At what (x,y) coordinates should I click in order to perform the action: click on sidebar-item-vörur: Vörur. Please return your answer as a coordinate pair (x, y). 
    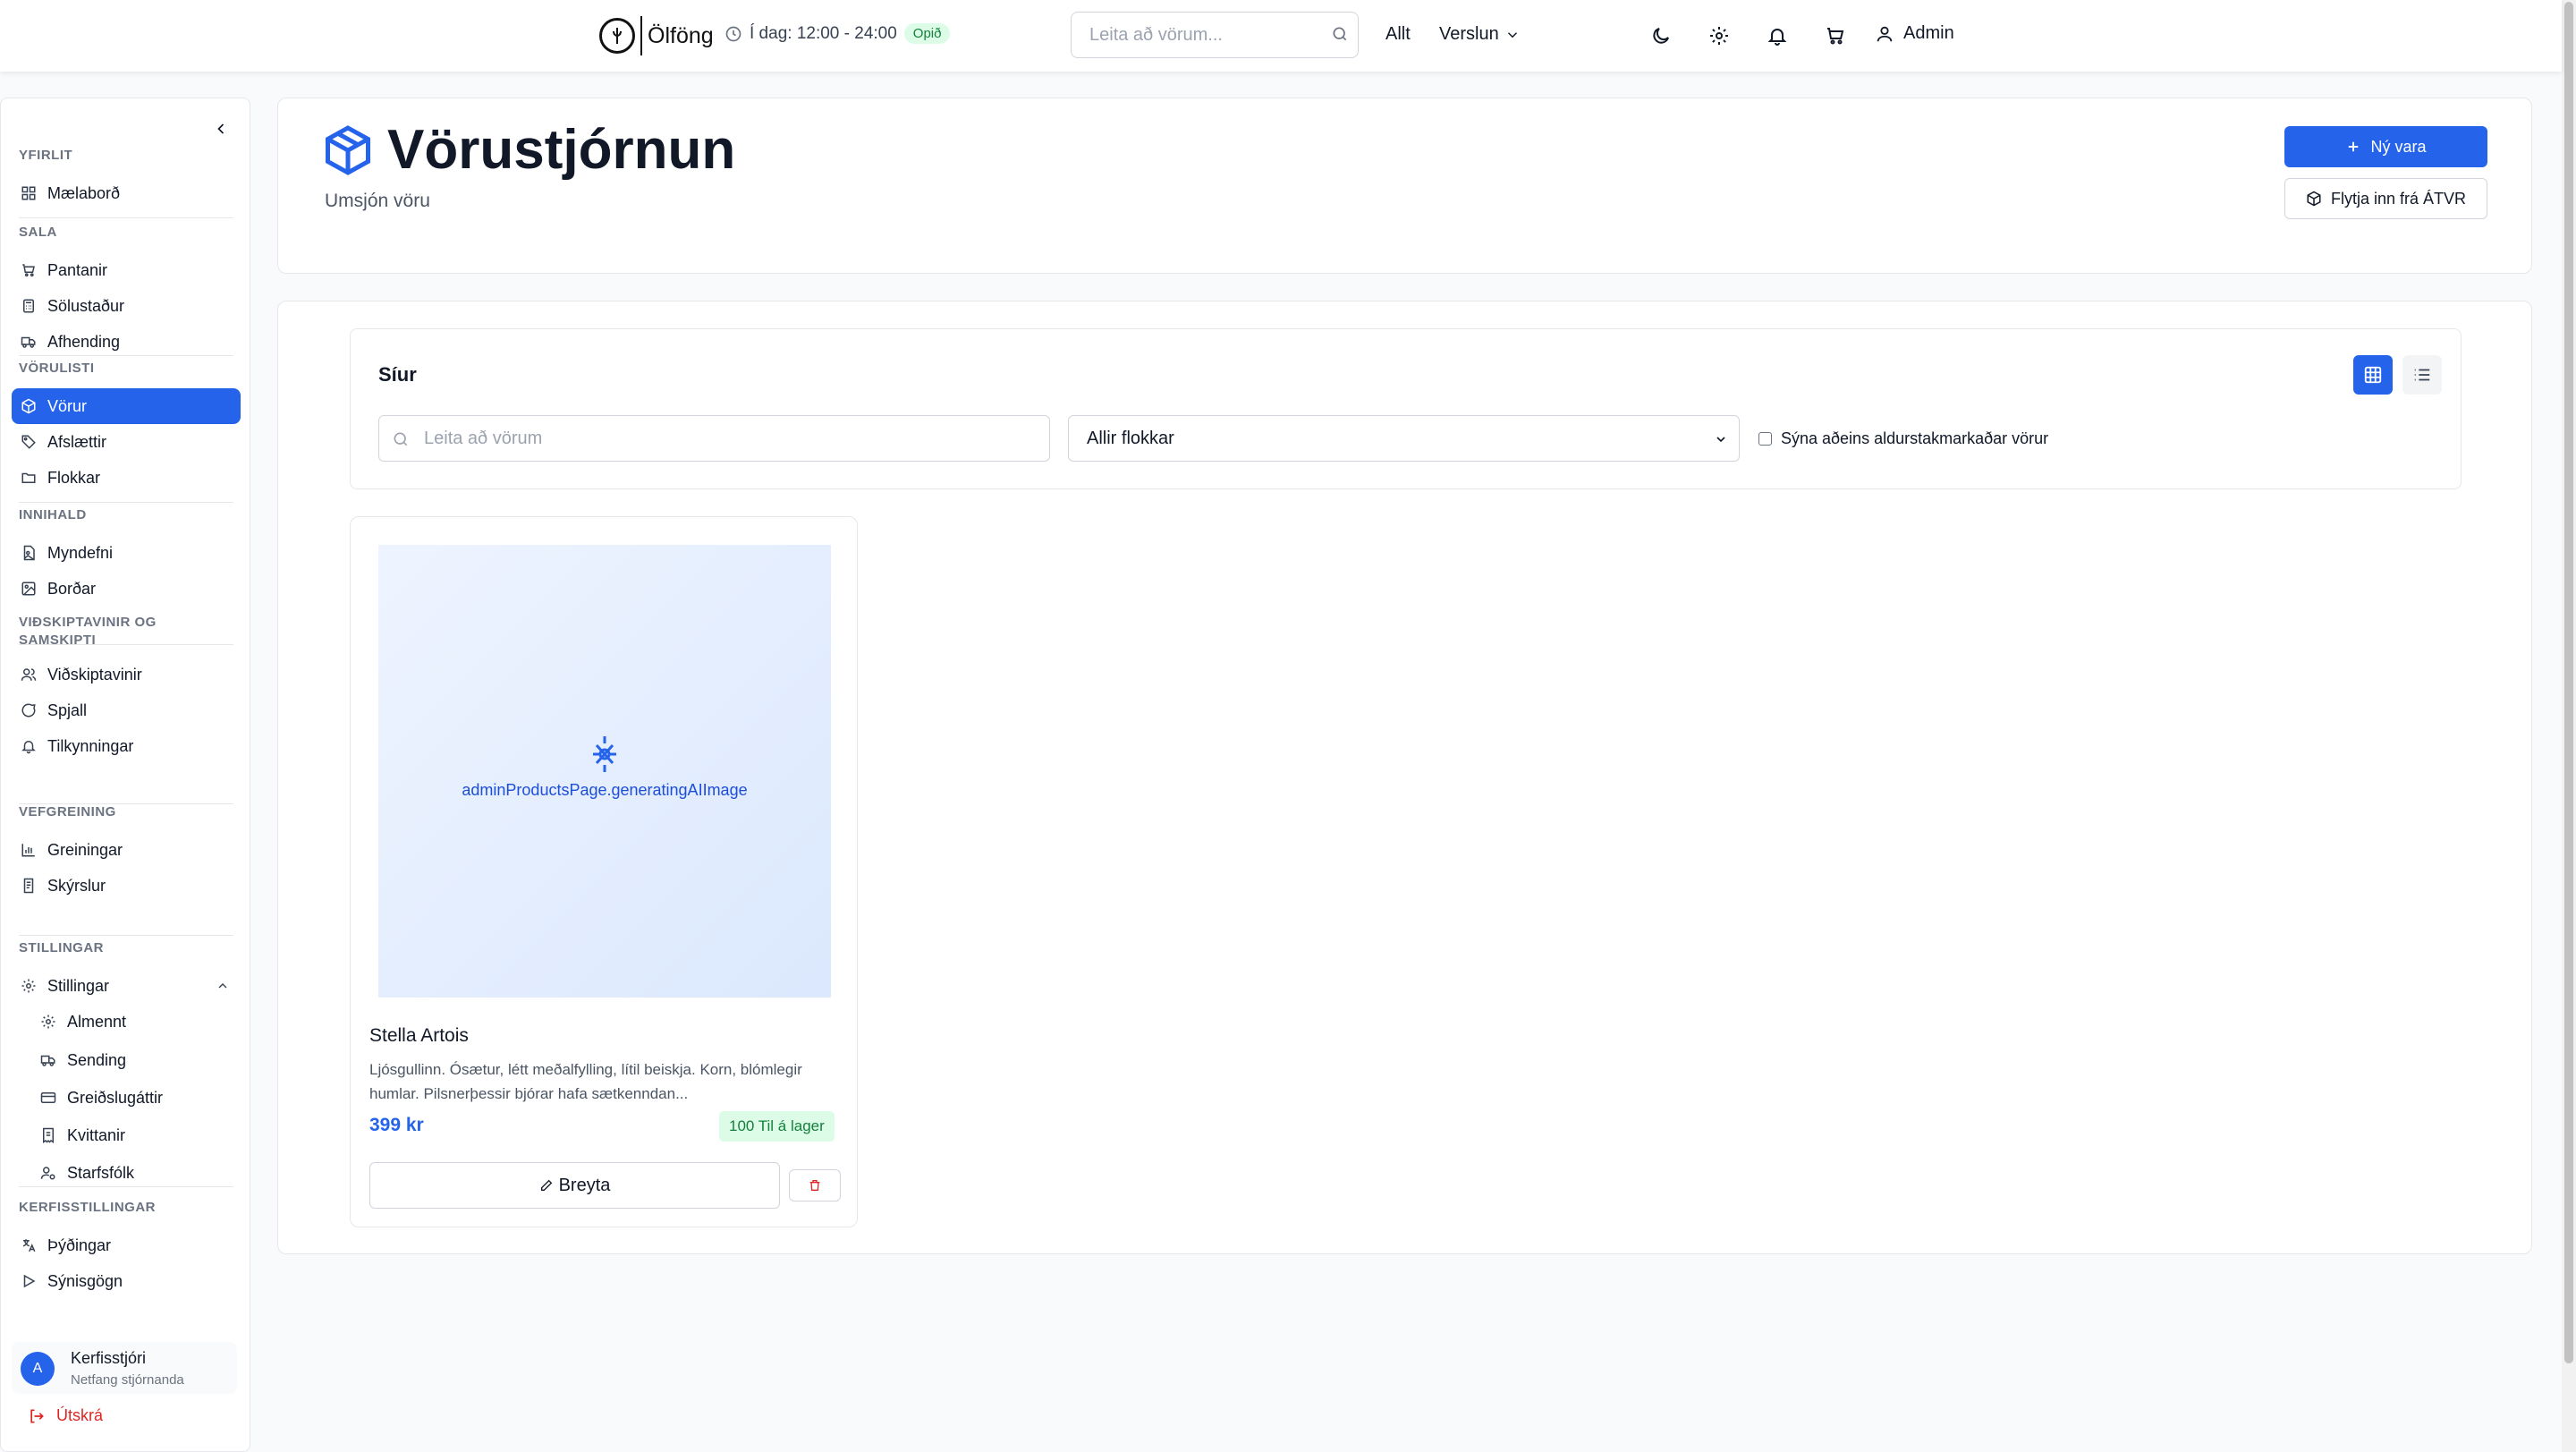
    Looking at the image, I should click on (126, 406).